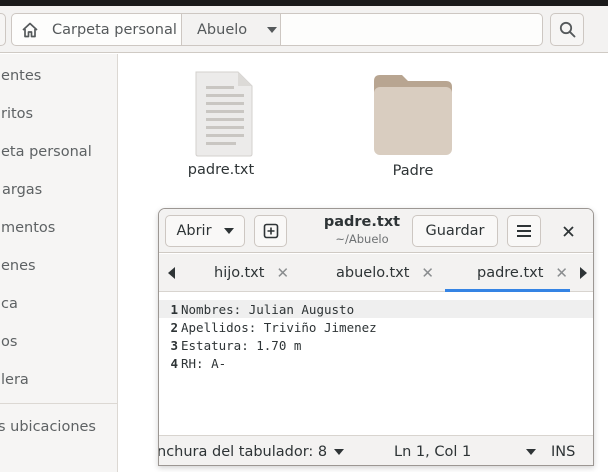 This screenshot has width=608, height=472. Describe the element at coordinates (21, 76) in the screenshot. I see `sidebar-item-label: ientes` at that location.